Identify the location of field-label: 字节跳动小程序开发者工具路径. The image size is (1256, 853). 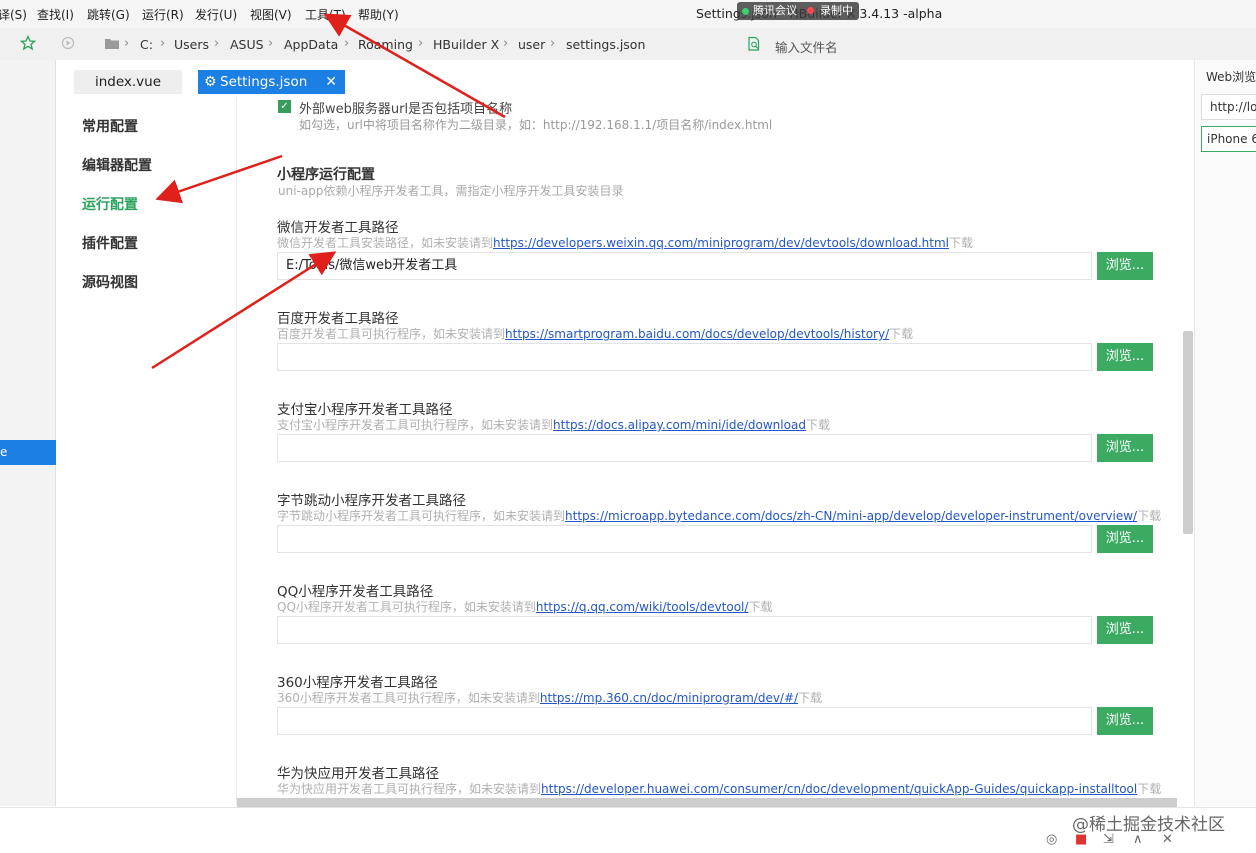
(371, 501).